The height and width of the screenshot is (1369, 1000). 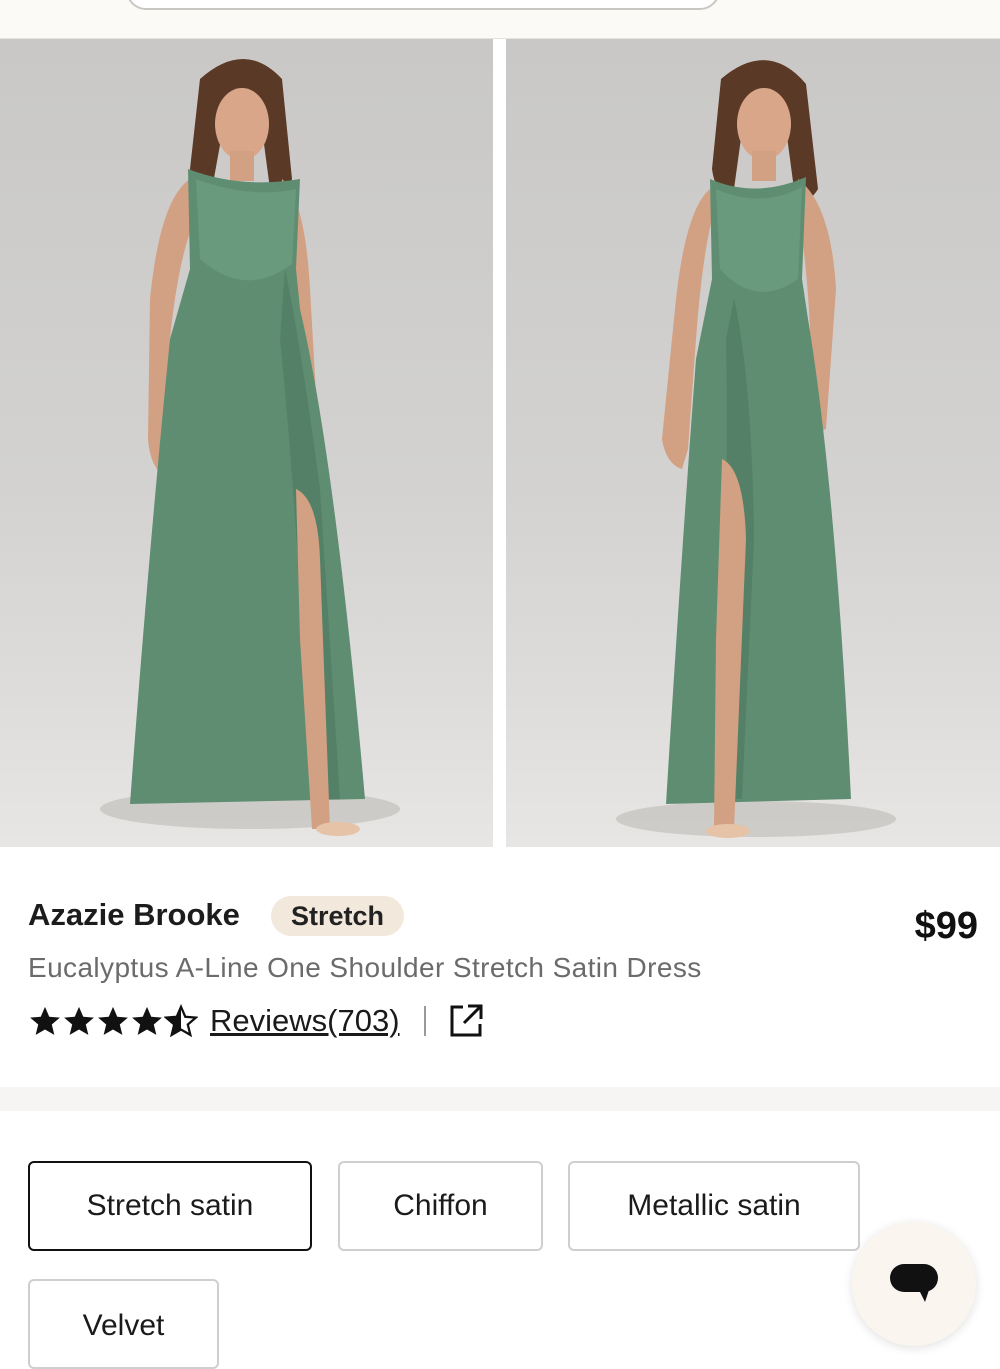 I want to click on chat-bubble-icon, so click(x=914, y=1283).